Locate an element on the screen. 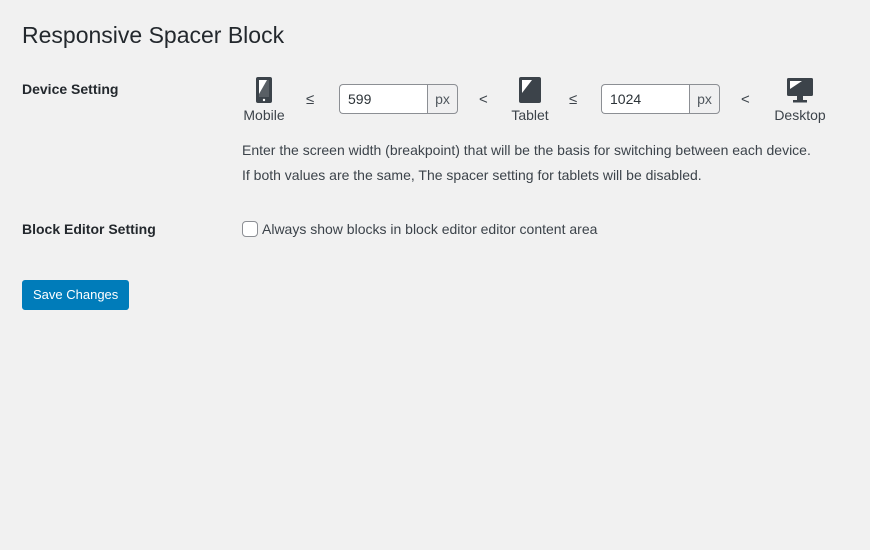 Image resolution: width=870 pixels, height=550 pixels. tablet-breakpoint-input is located at coordinates (645, 99).